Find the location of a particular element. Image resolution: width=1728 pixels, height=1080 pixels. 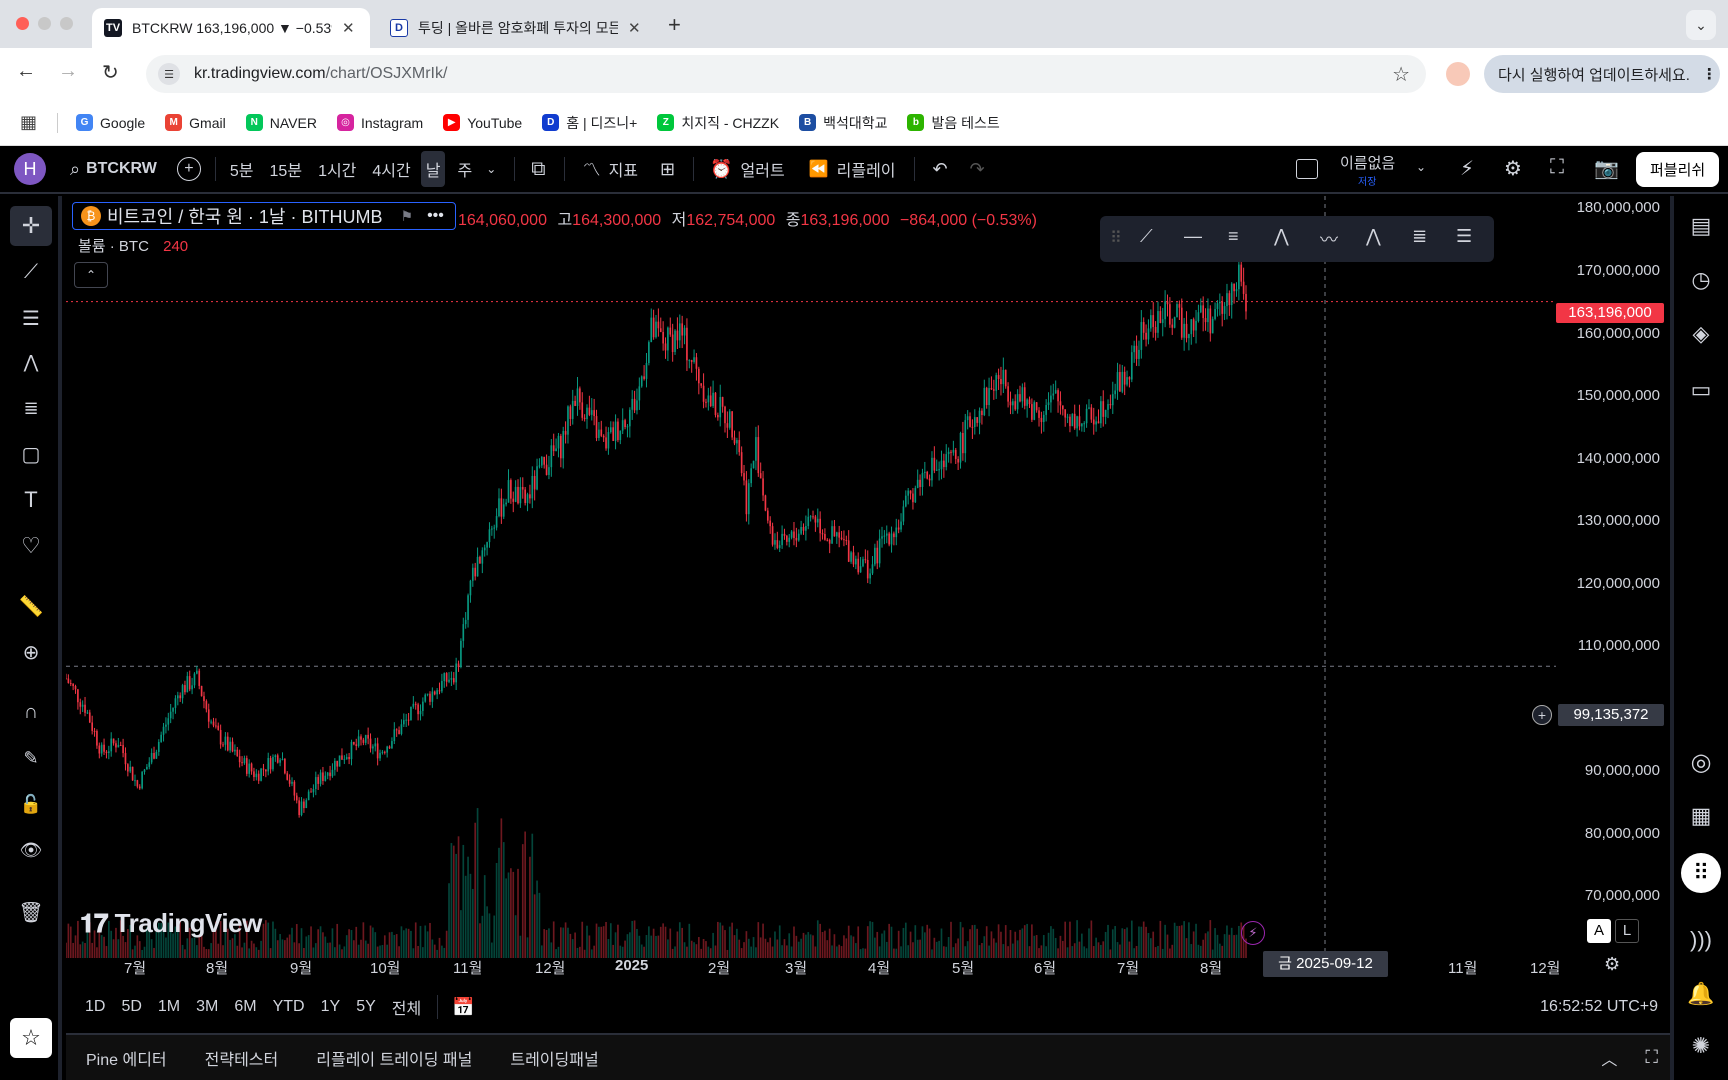

symbol-legend-box: ₿ 비트코인 / 한국 원 · 1날 · BITHUMB ⚑ ••• is located at coordinates (264, 216).